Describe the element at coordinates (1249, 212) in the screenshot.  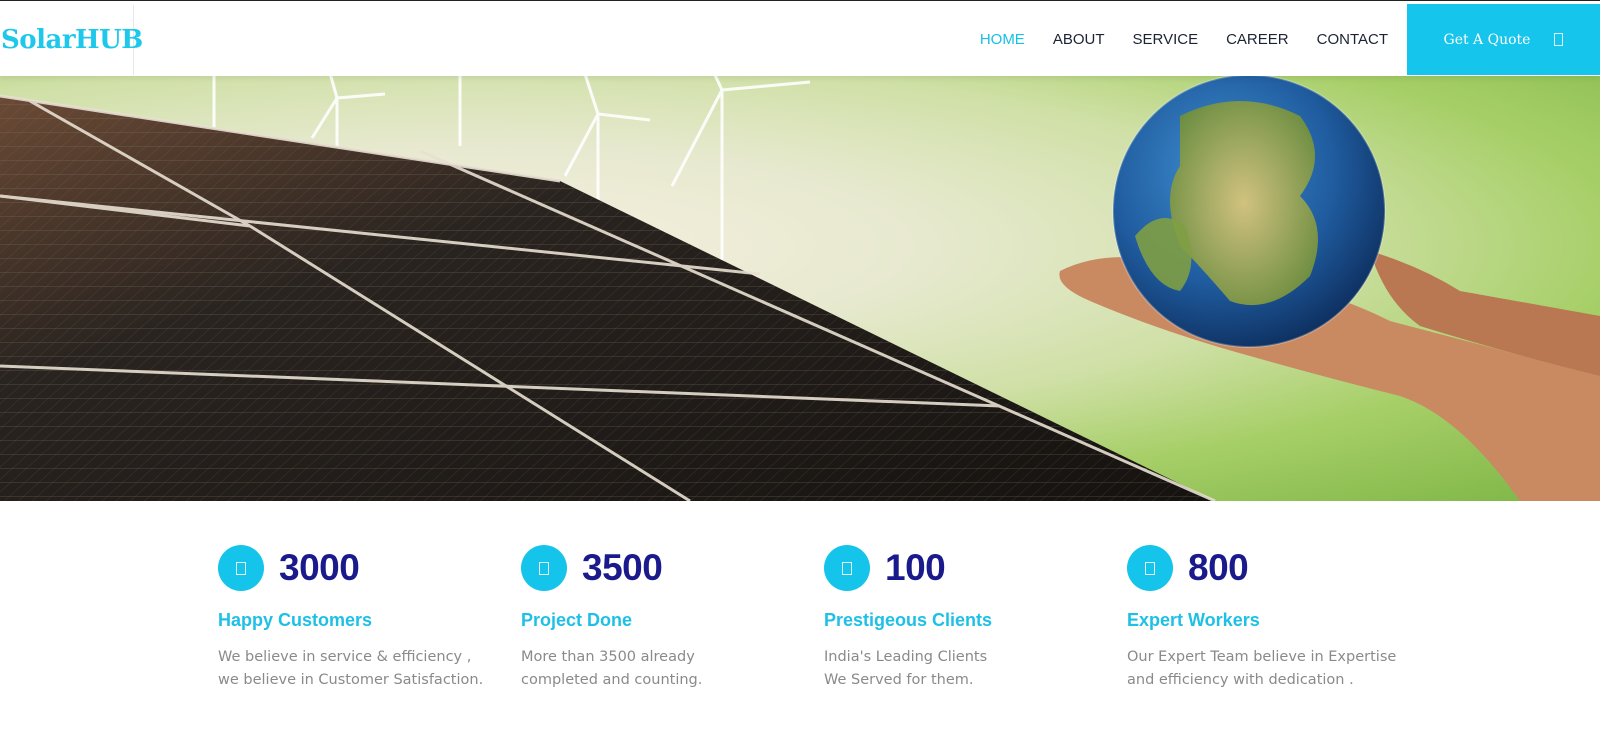
I see `globe` at that location.